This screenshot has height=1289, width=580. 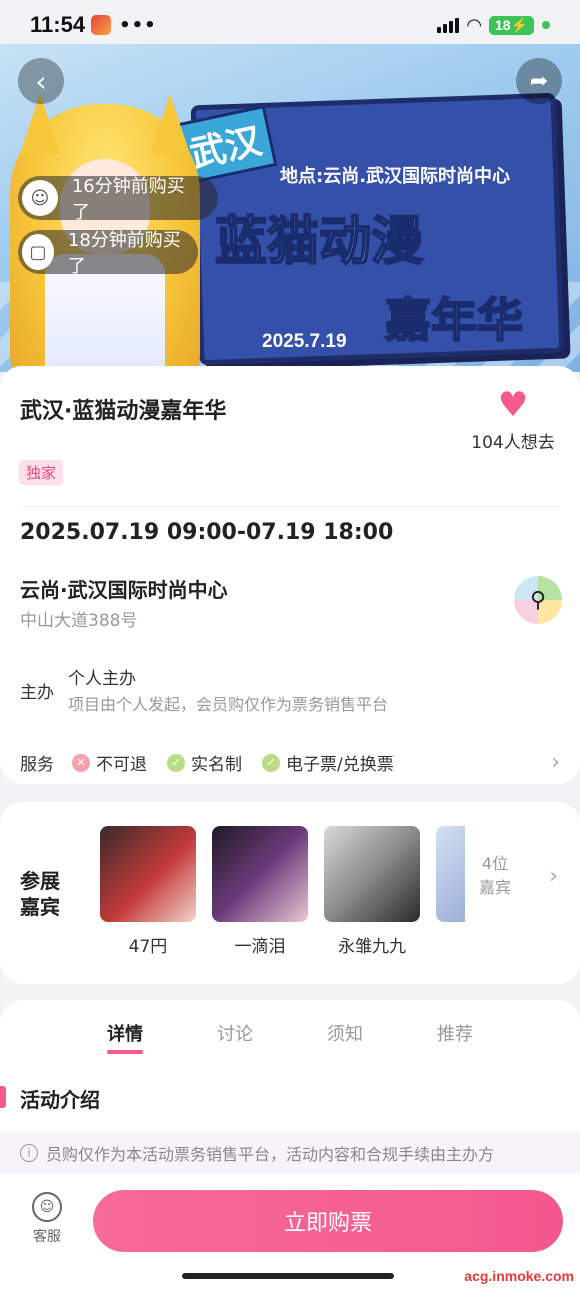 I want to click on organizer-name: 个人主办, so click(x=102, y=679).